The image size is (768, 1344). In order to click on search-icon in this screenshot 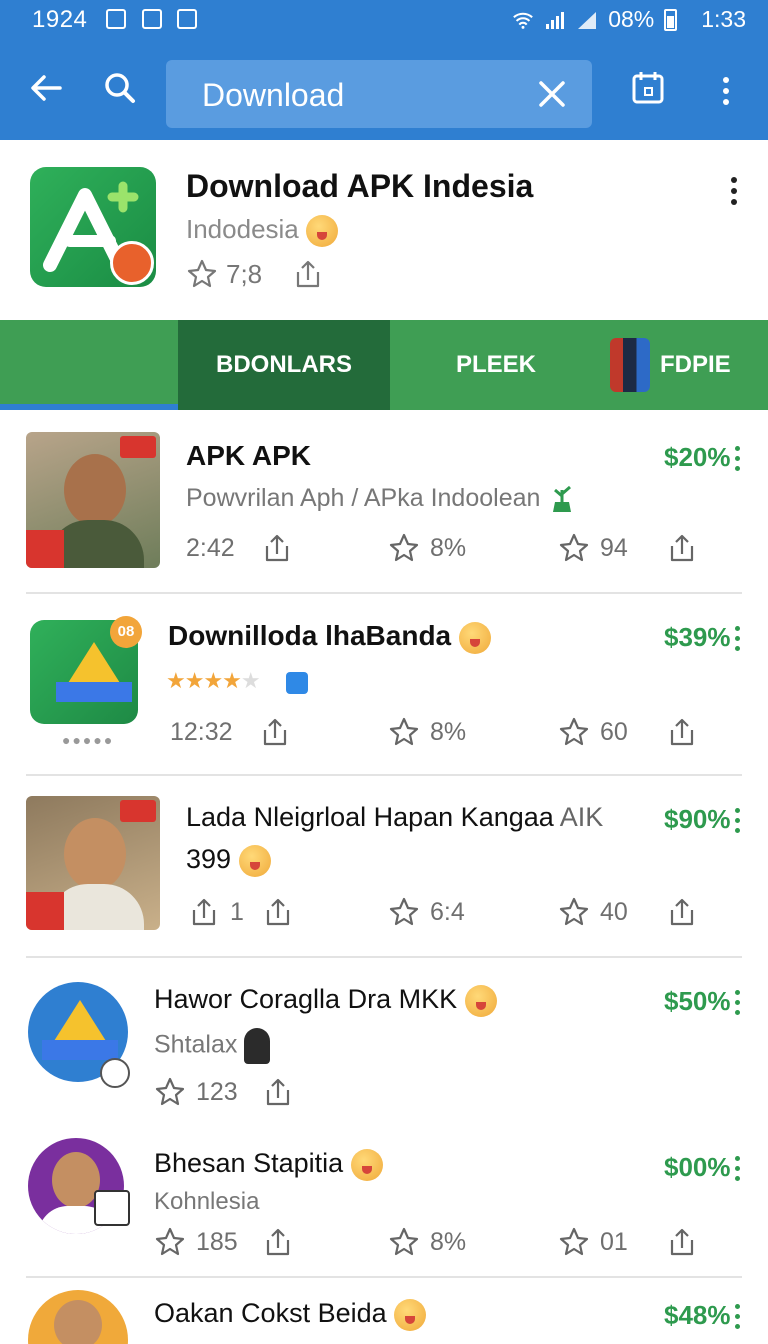, I will do `click(124, 92)`.